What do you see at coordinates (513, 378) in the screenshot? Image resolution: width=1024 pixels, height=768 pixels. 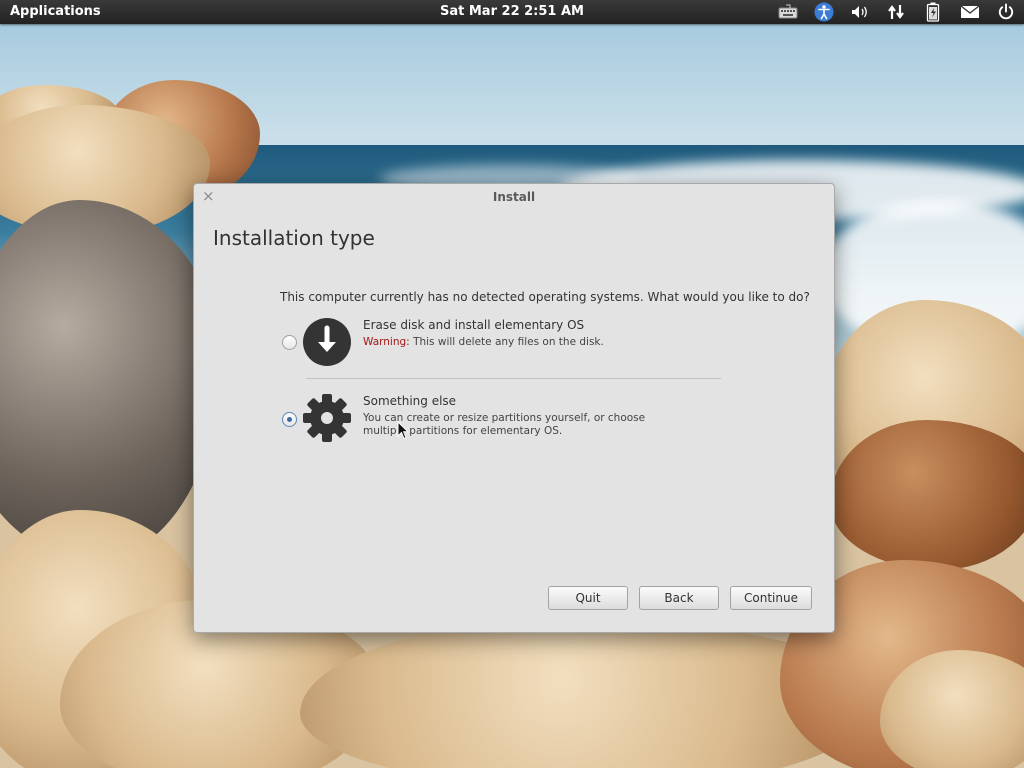 I see `options-separator` at bounding box center [513, 378].